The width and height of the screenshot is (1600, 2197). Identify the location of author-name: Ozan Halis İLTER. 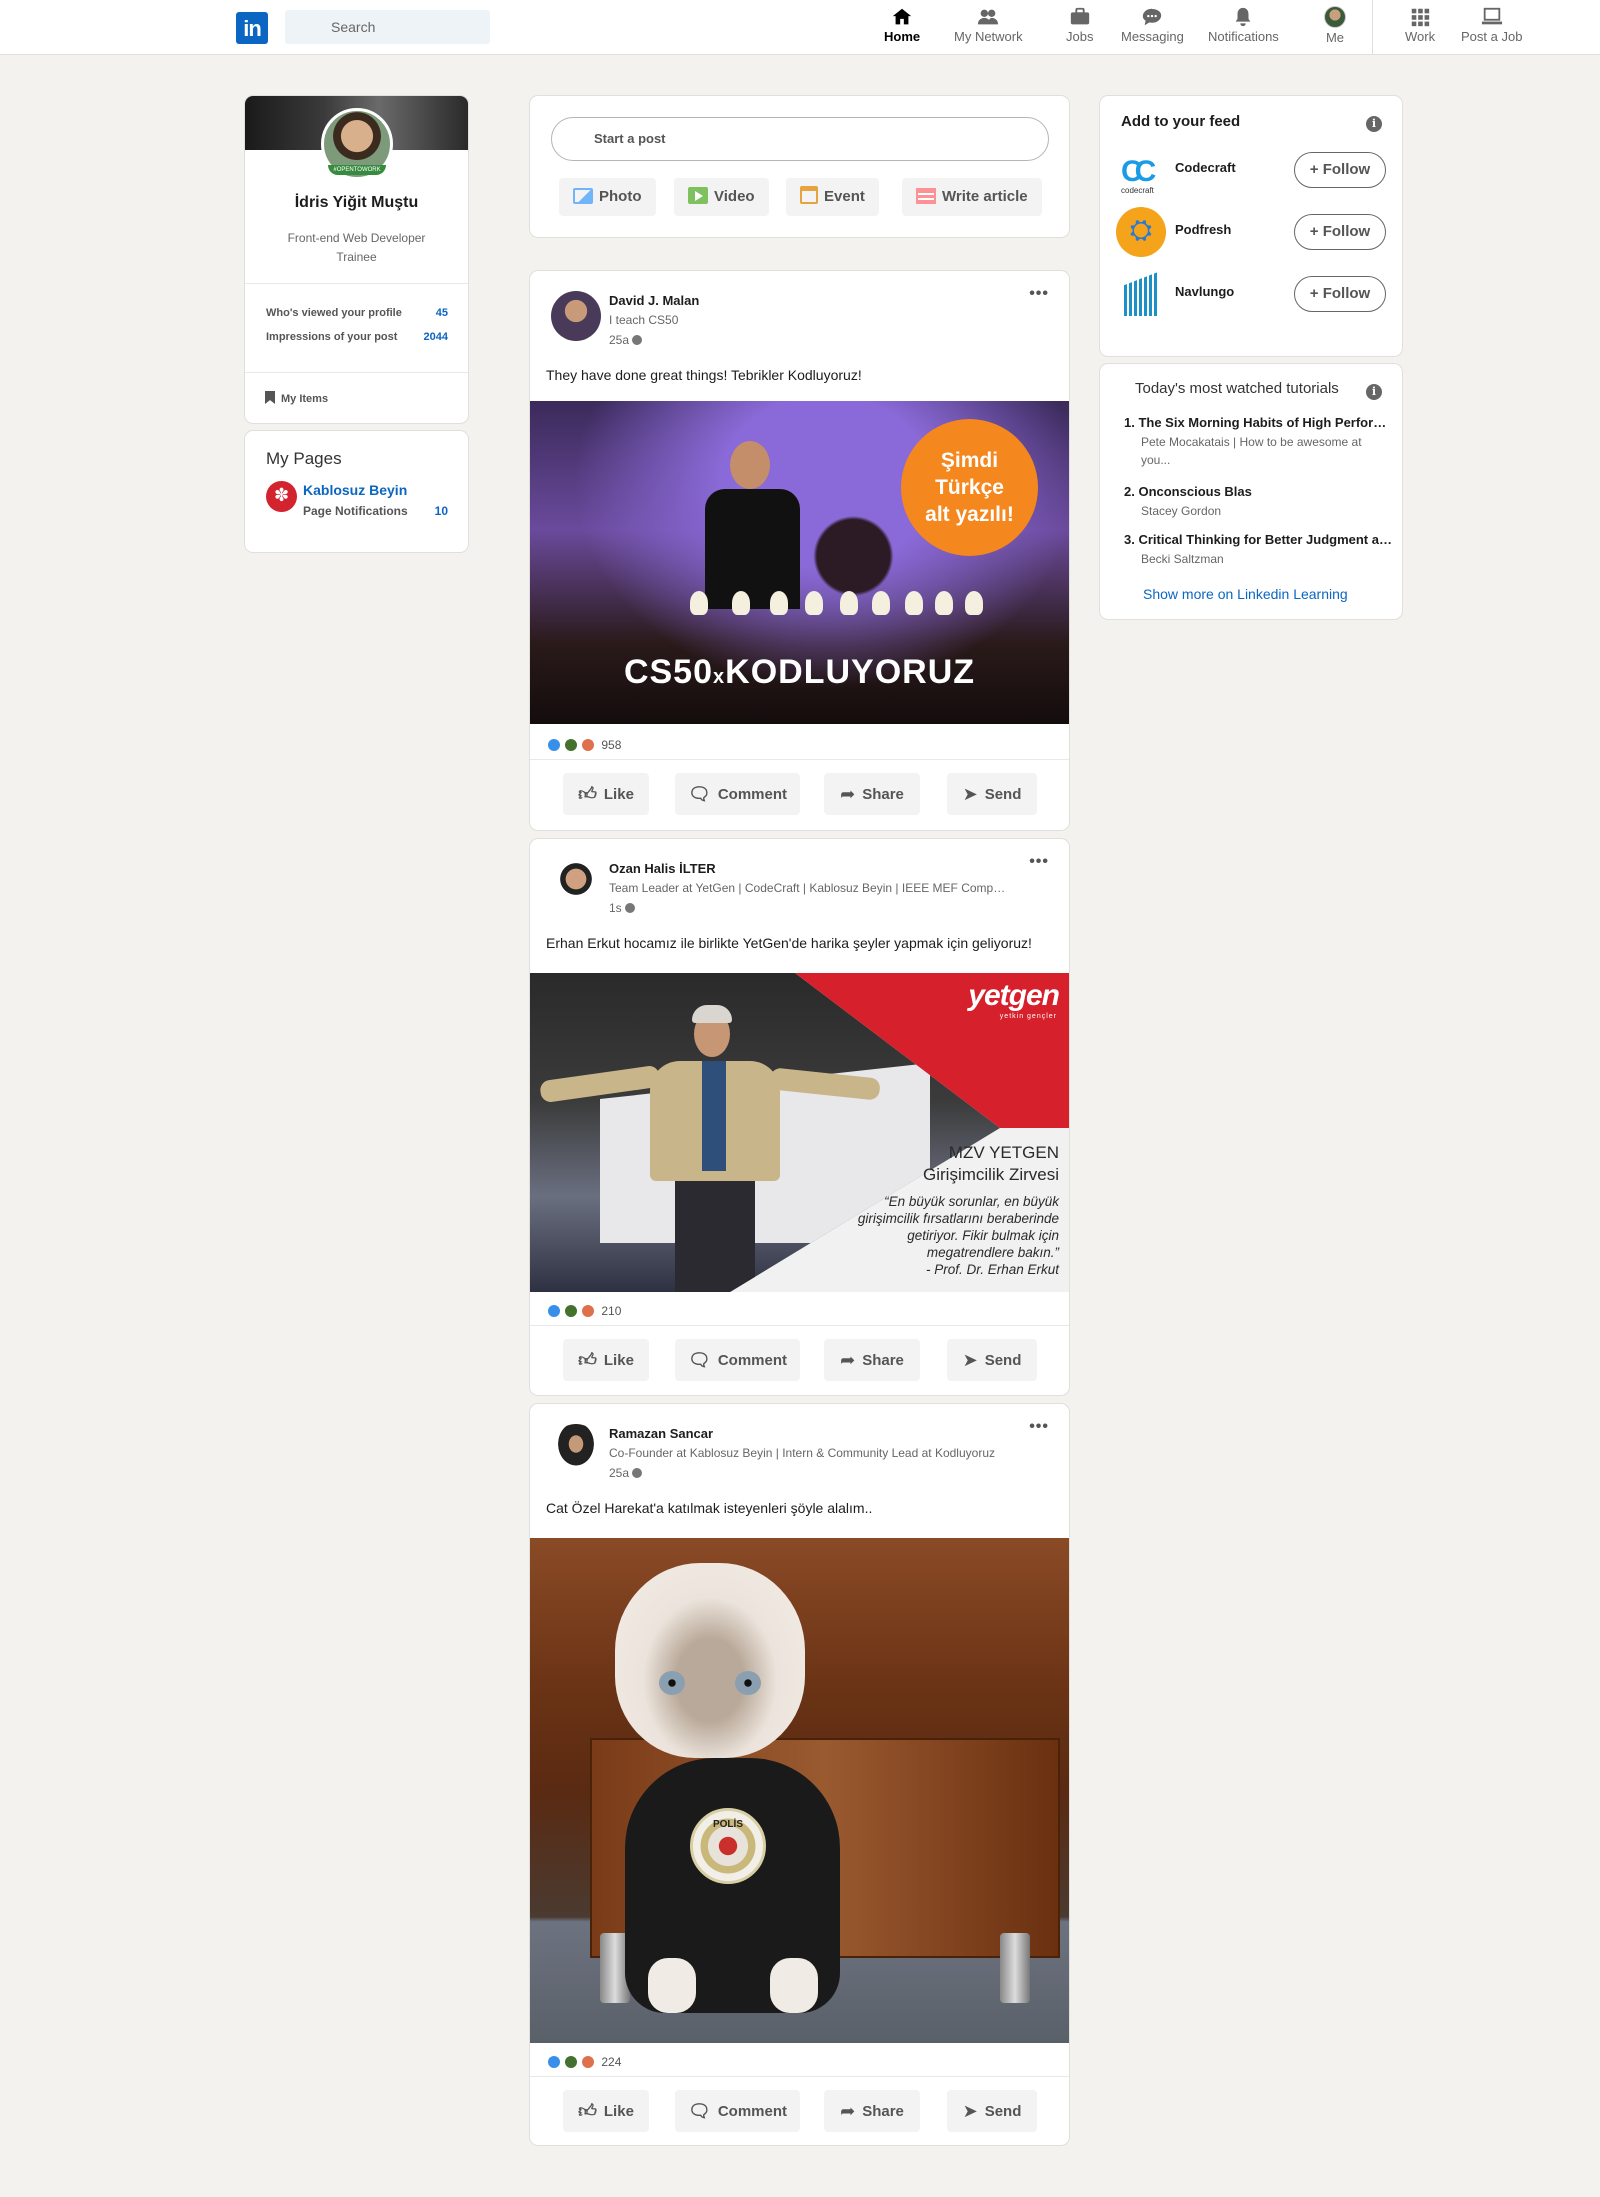
(662, 868).